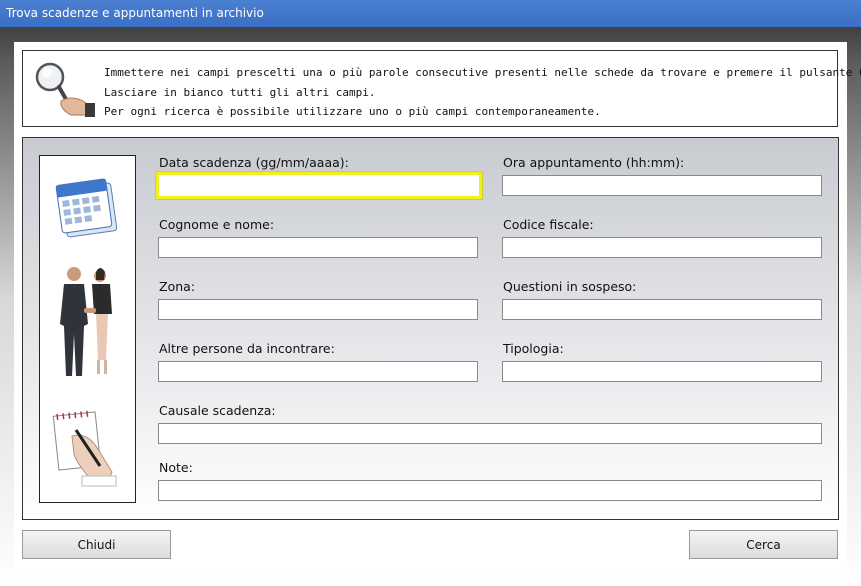  Describe the element at coordinates (662, 247) in the screenshot. I see `codice-fiscale-input` at that location.